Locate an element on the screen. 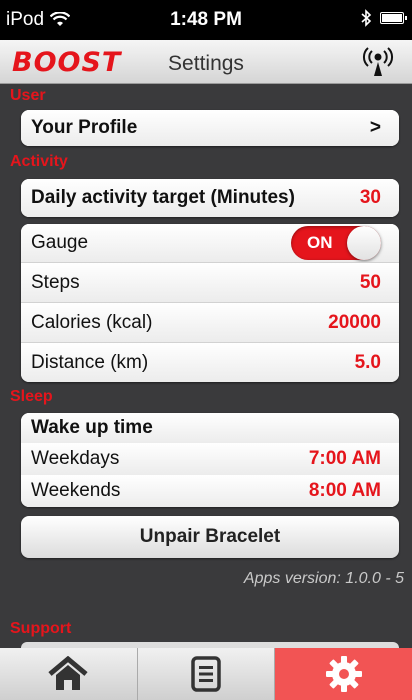  gauge-row: Gauge ON is located at coordinates (210, 243).